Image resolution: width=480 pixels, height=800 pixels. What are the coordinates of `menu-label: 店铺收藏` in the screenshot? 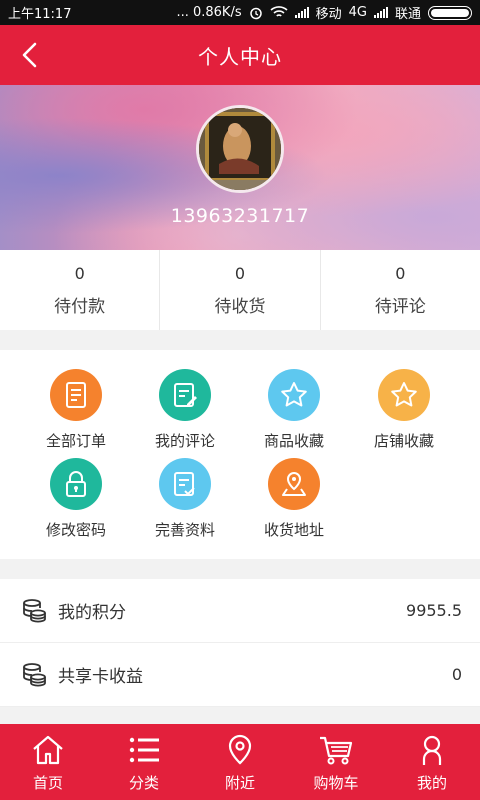 It's located at (403, 441).